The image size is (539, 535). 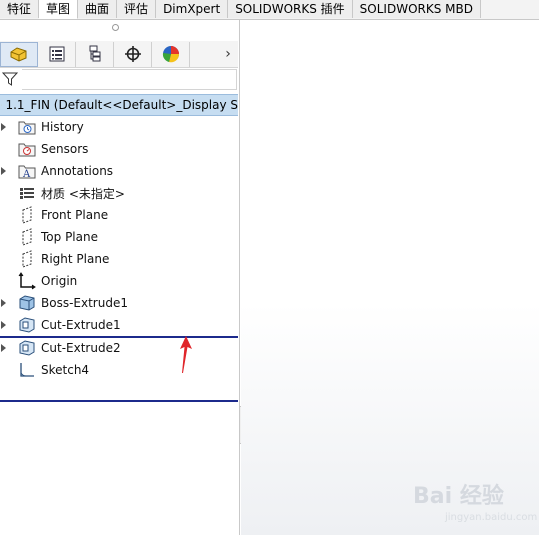 I want to click on tree-item-sketch4: Sketch4, so click(x=119, y=370).